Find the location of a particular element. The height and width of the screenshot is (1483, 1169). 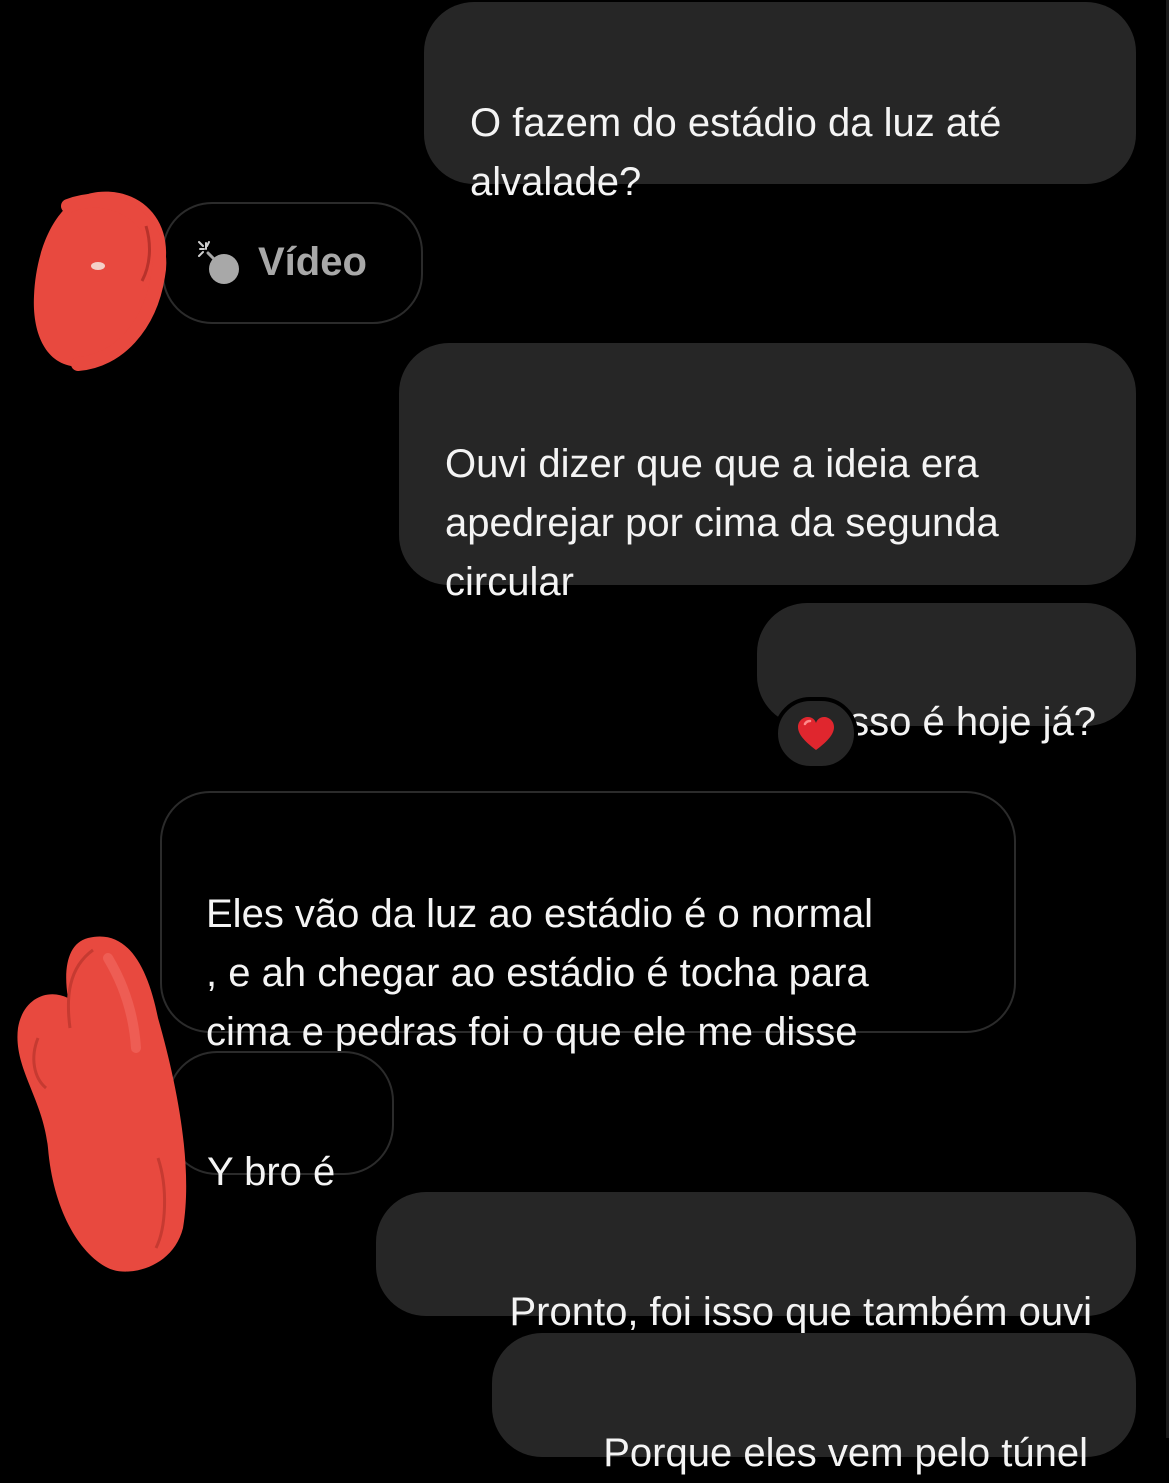

message-bubble-sent: Porque eles vem pelo túnel is located at coordinates (814, 1404).